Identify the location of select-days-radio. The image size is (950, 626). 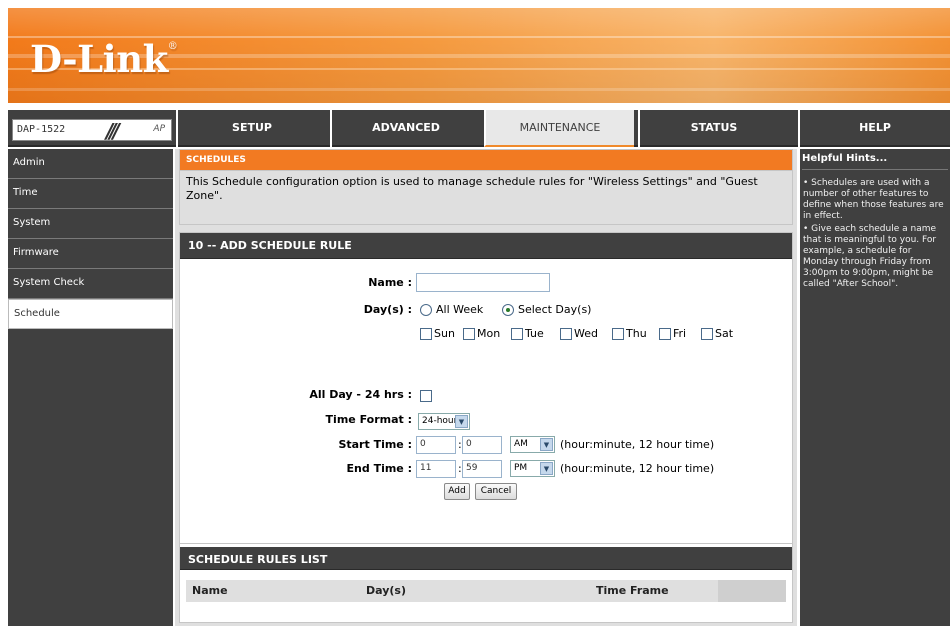
(508, 310).